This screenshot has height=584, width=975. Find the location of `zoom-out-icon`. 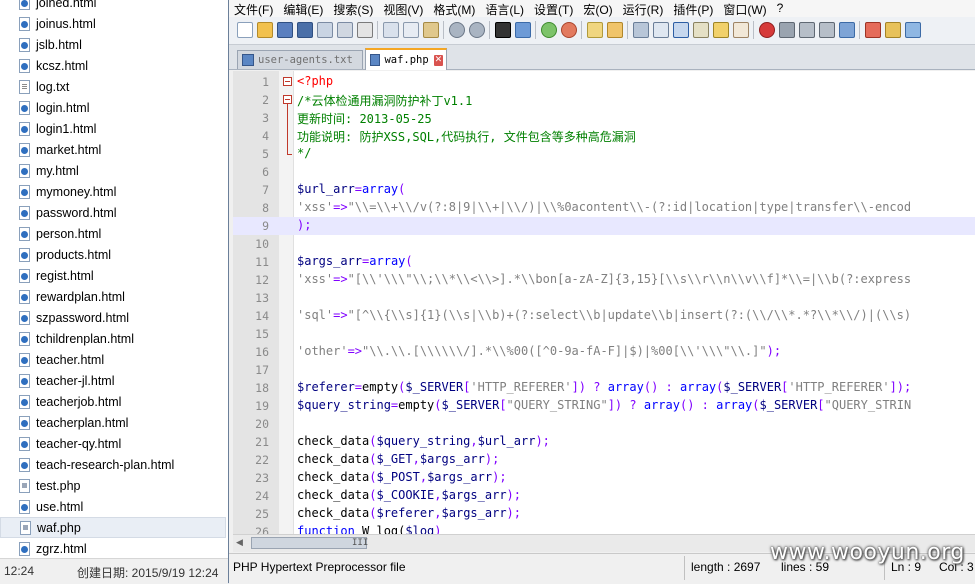

zoom-out-icon is located at coordinates (569, 30).